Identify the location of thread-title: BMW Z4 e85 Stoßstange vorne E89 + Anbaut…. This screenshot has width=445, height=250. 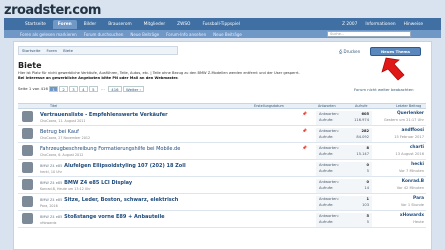
(102, 217).